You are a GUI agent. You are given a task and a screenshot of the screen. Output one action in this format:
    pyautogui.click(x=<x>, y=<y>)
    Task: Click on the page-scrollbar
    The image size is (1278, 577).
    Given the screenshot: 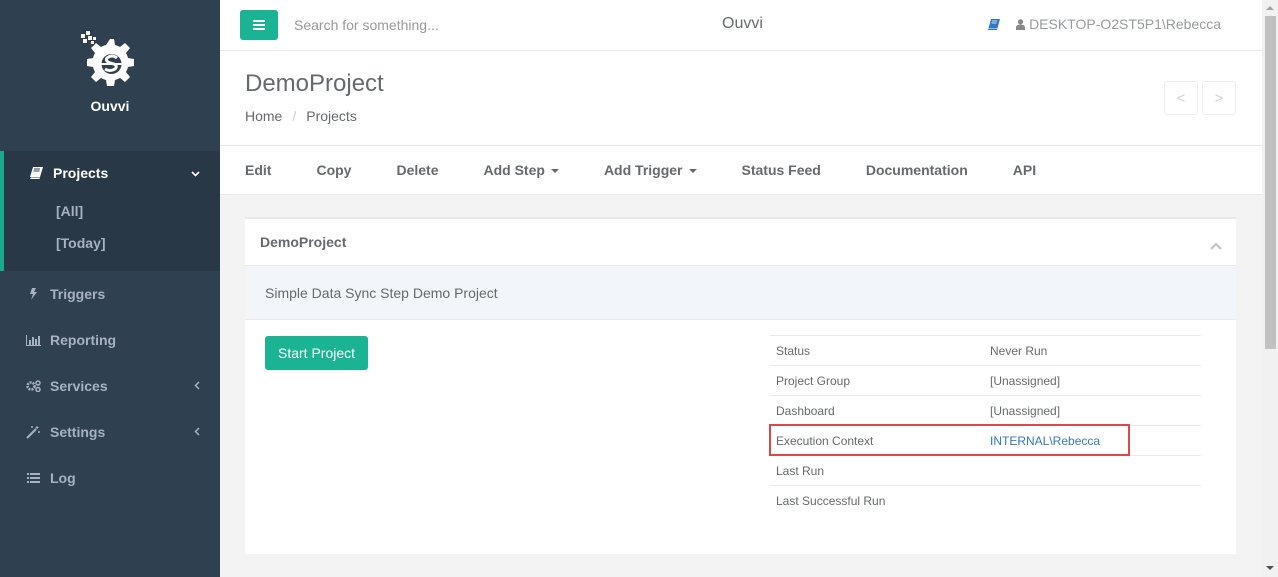 What is the action you would take?
    pyautogui.click(x=1270, y=288)
    